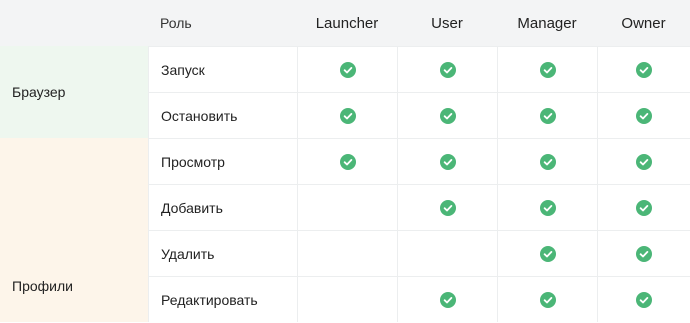 The image size is (690, 323). Describe the element at coordinates (347, 23) in the screenshot. I see `header-launcher: Launcher` at that location.